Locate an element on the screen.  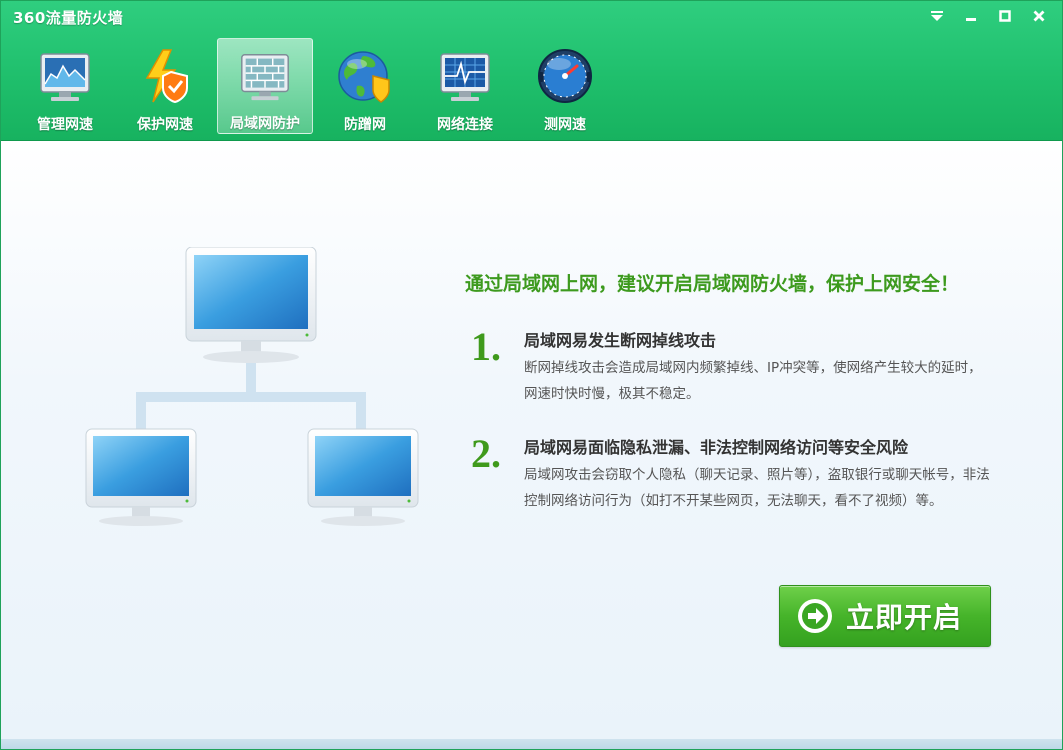
tool-label: 测网速 is located at coordinates (565, 125).